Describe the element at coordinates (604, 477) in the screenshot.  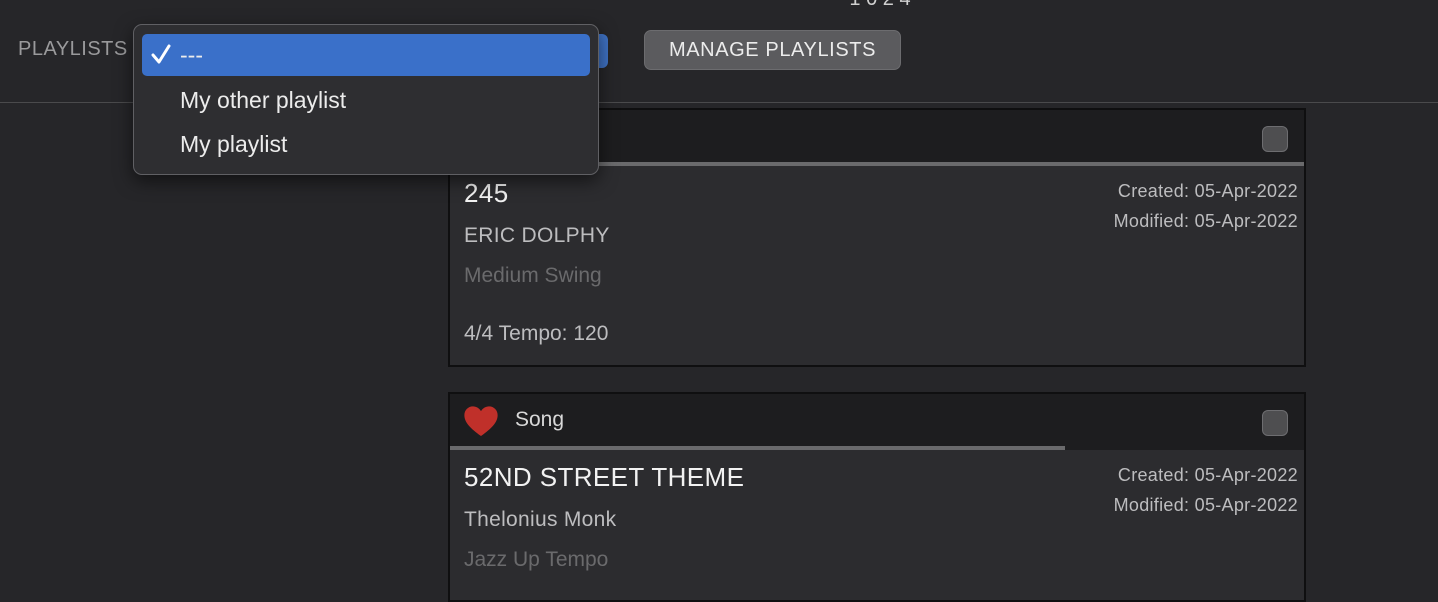
I see `song-title: 52ND STREET THEME` at that location.